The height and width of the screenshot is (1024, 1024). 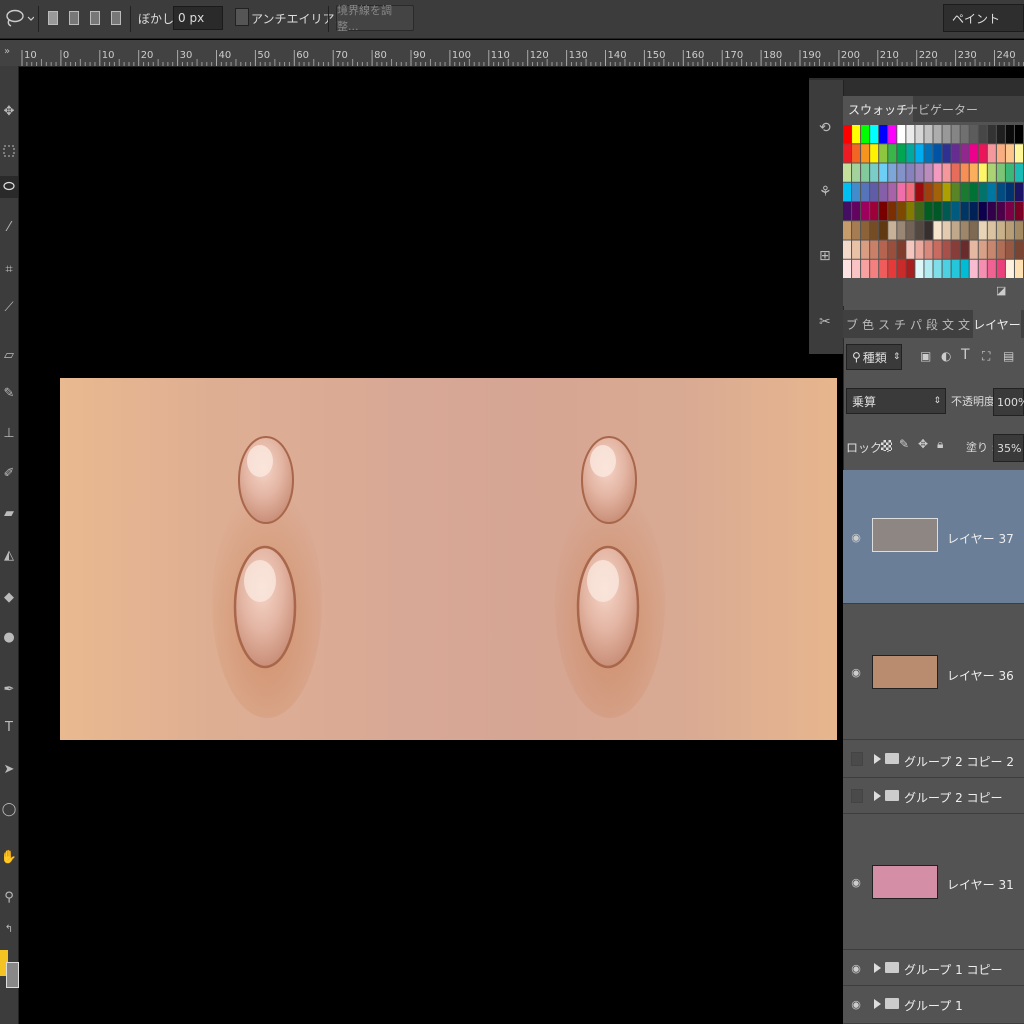 What do you see at coordinates (1008, 402) in the screenshot?
I see `opacity-input: 100%` at bounding box center [1008, 402].